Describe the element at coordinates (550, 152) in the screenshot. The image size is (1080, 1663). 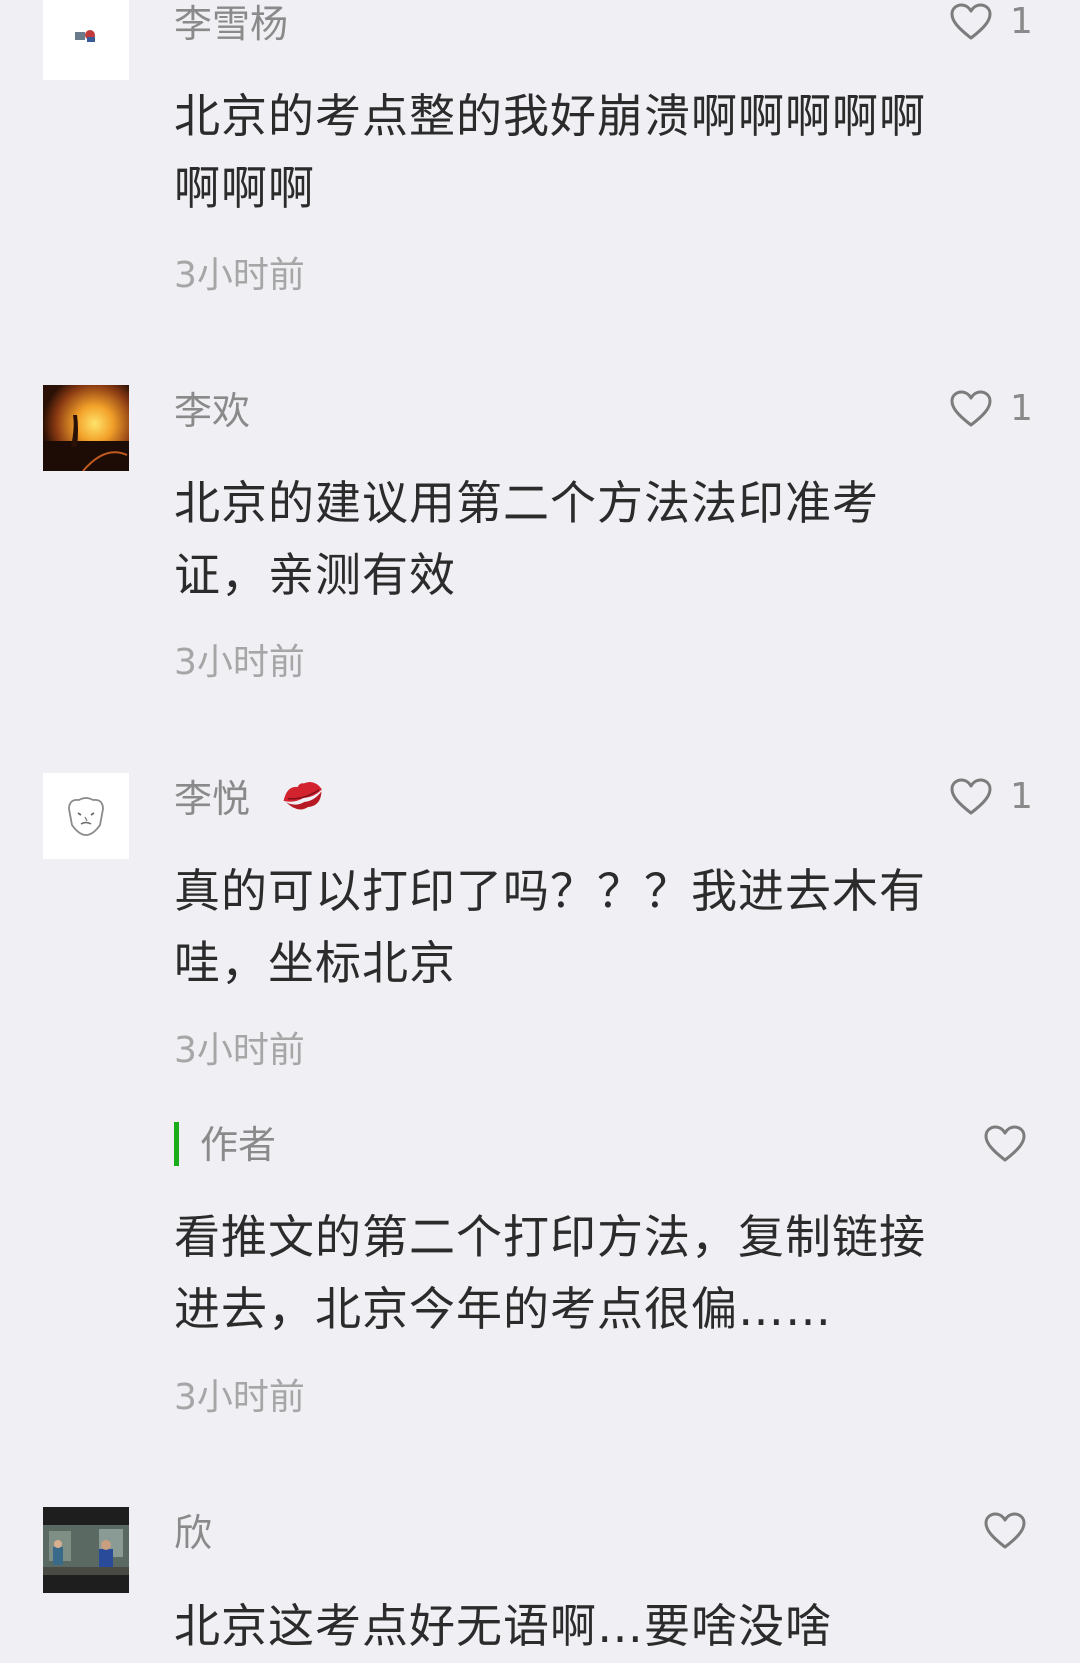
I see `comment-text: 北京的考点整的我好崩溃啊啊啊啊啊 啊啊啊` at that location.